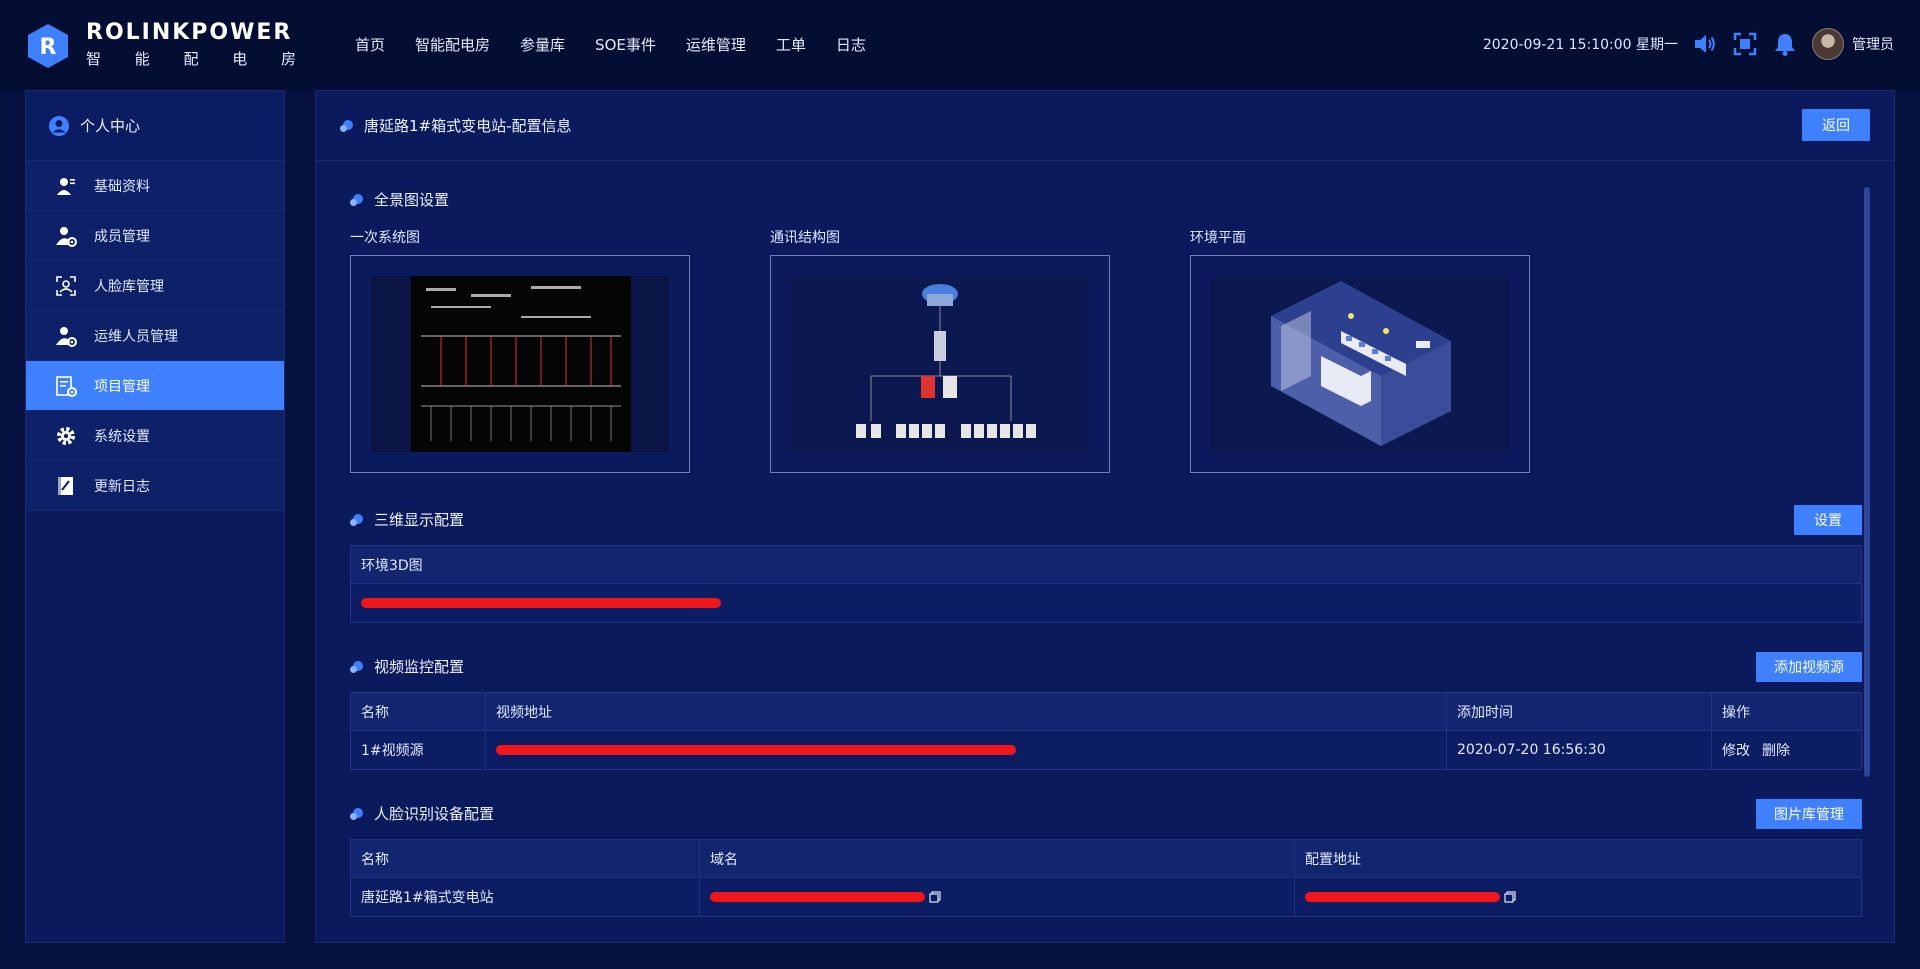  What do you see at coordinates (142, 59) in the screenshot?
I see `brand-subtitle-char: 能` at bounding box center [142, 59].